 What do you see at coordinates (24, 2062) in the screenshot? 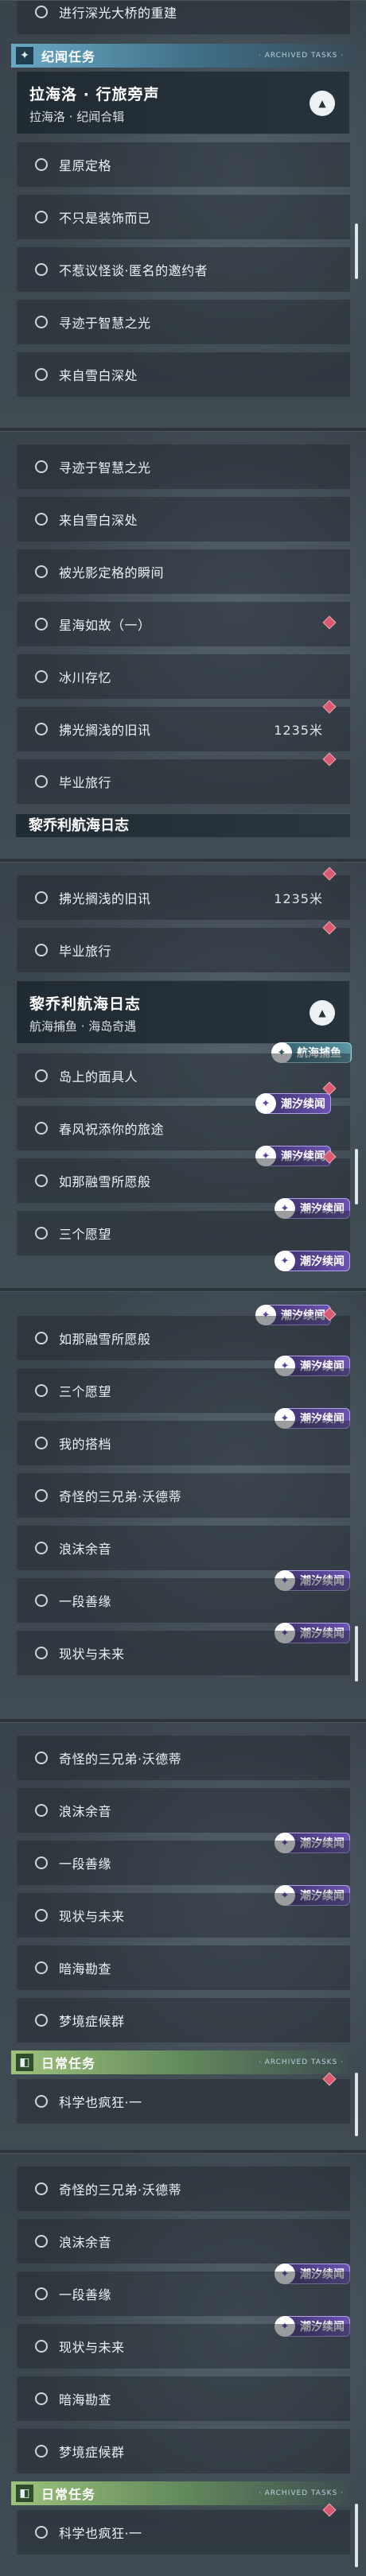
I see `calendar-icon: ◧` at bounding box center [24, 2062].